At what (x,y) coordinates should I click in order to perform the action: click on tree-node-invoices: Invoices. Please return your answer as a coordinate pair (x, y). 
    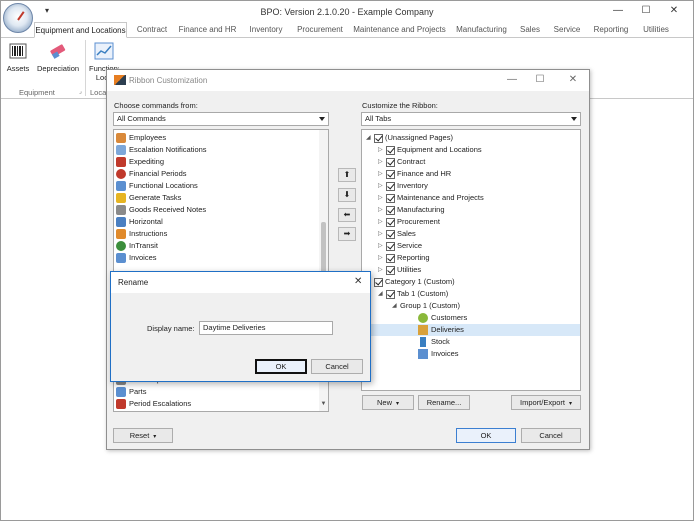
    Looking at the image, I should click on (438, 354).